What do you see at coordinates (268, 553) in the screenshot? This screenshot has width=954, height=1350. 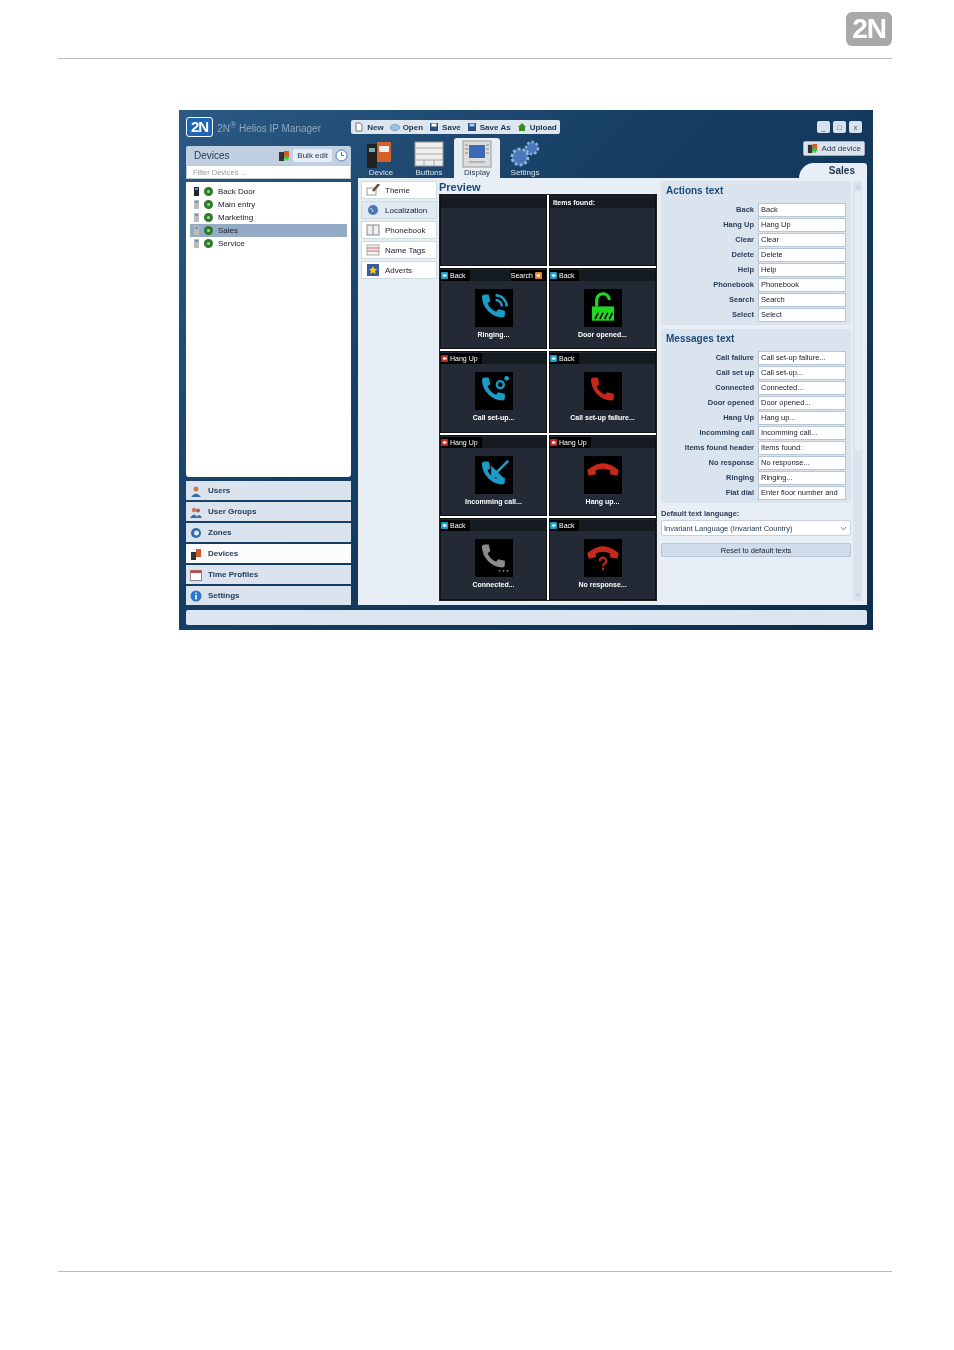 I see `nav-item: Devices` at bounding box center [268, 553].